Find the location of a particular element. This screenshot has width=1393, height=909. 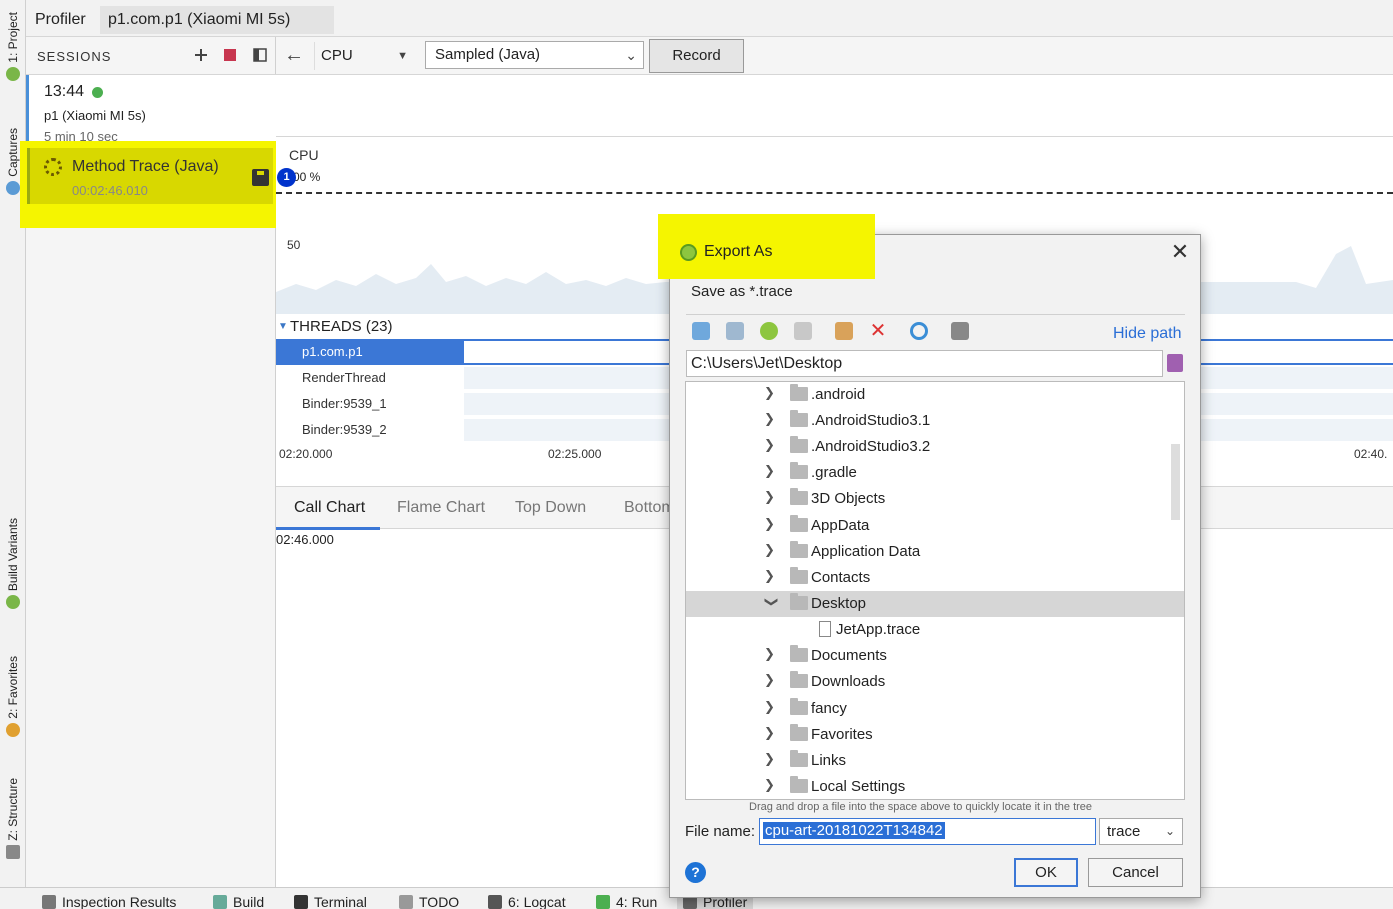

tree-scrollbar is located at coordinates (1175, 482).